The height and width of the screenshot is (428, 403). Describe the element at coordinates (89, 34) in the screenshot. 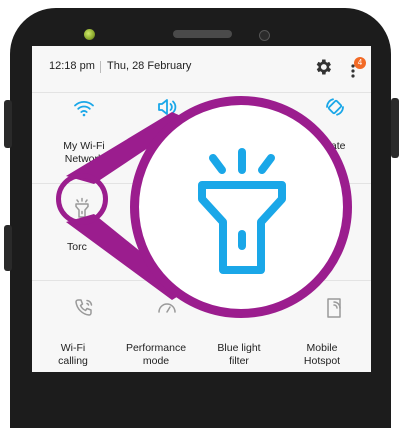

I see `front-camera` at that location.